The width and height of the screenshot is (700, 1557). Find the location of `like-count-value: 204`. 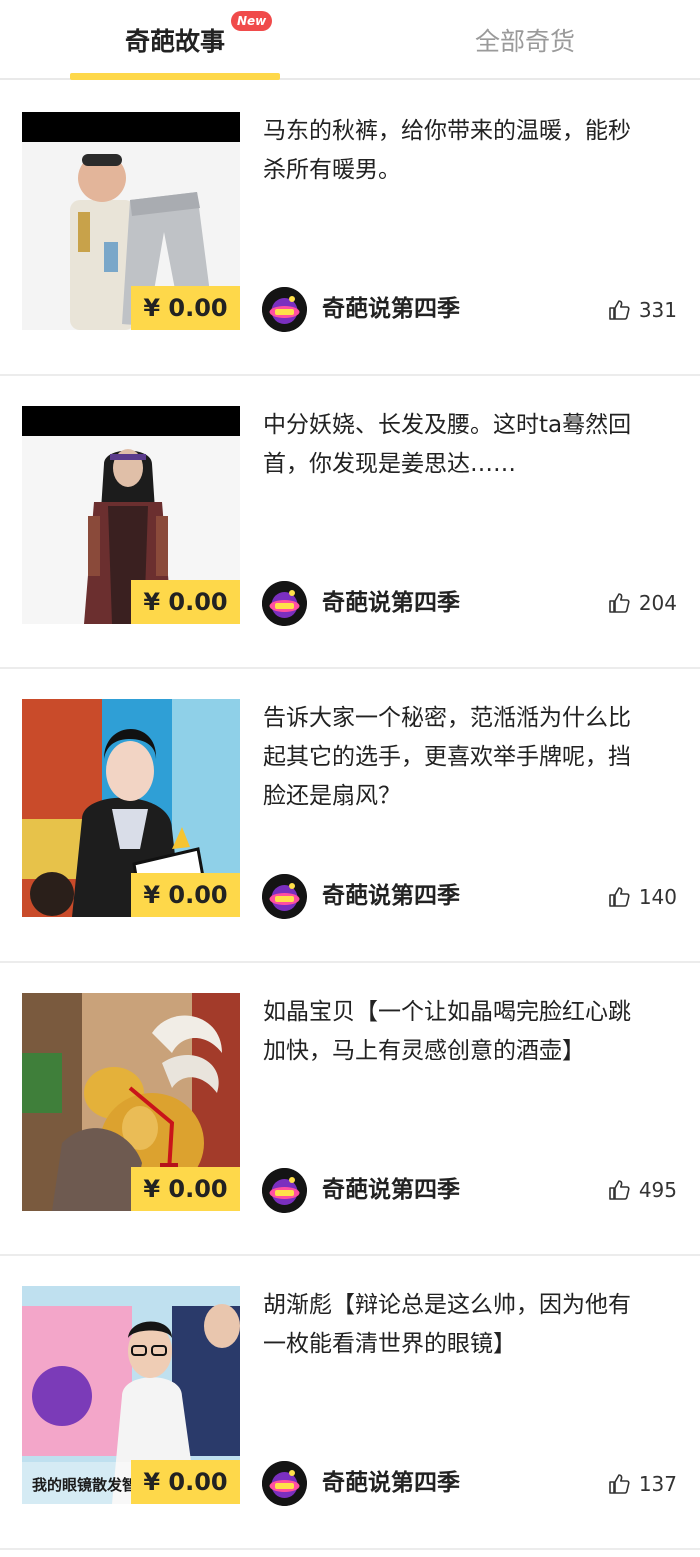

like-count-value: 204 is located at coordinates (657, 603).